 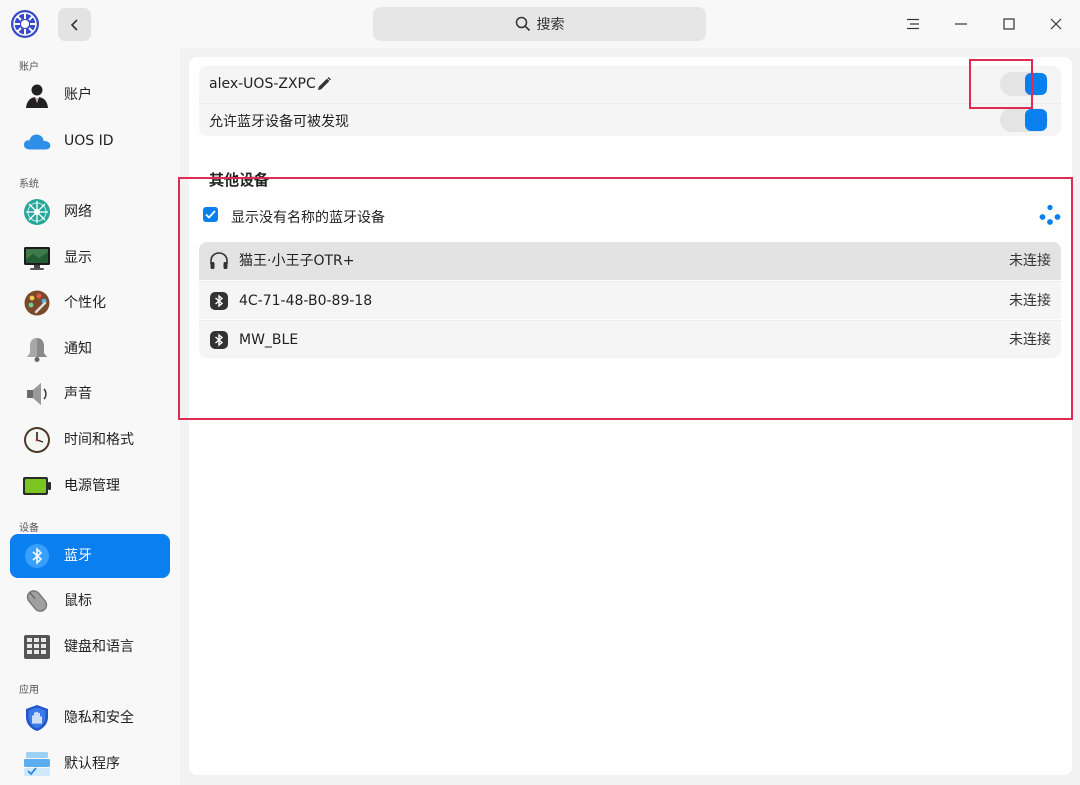 I want to click on sidebar-item-label: 显示, so click(x=78, y=258).